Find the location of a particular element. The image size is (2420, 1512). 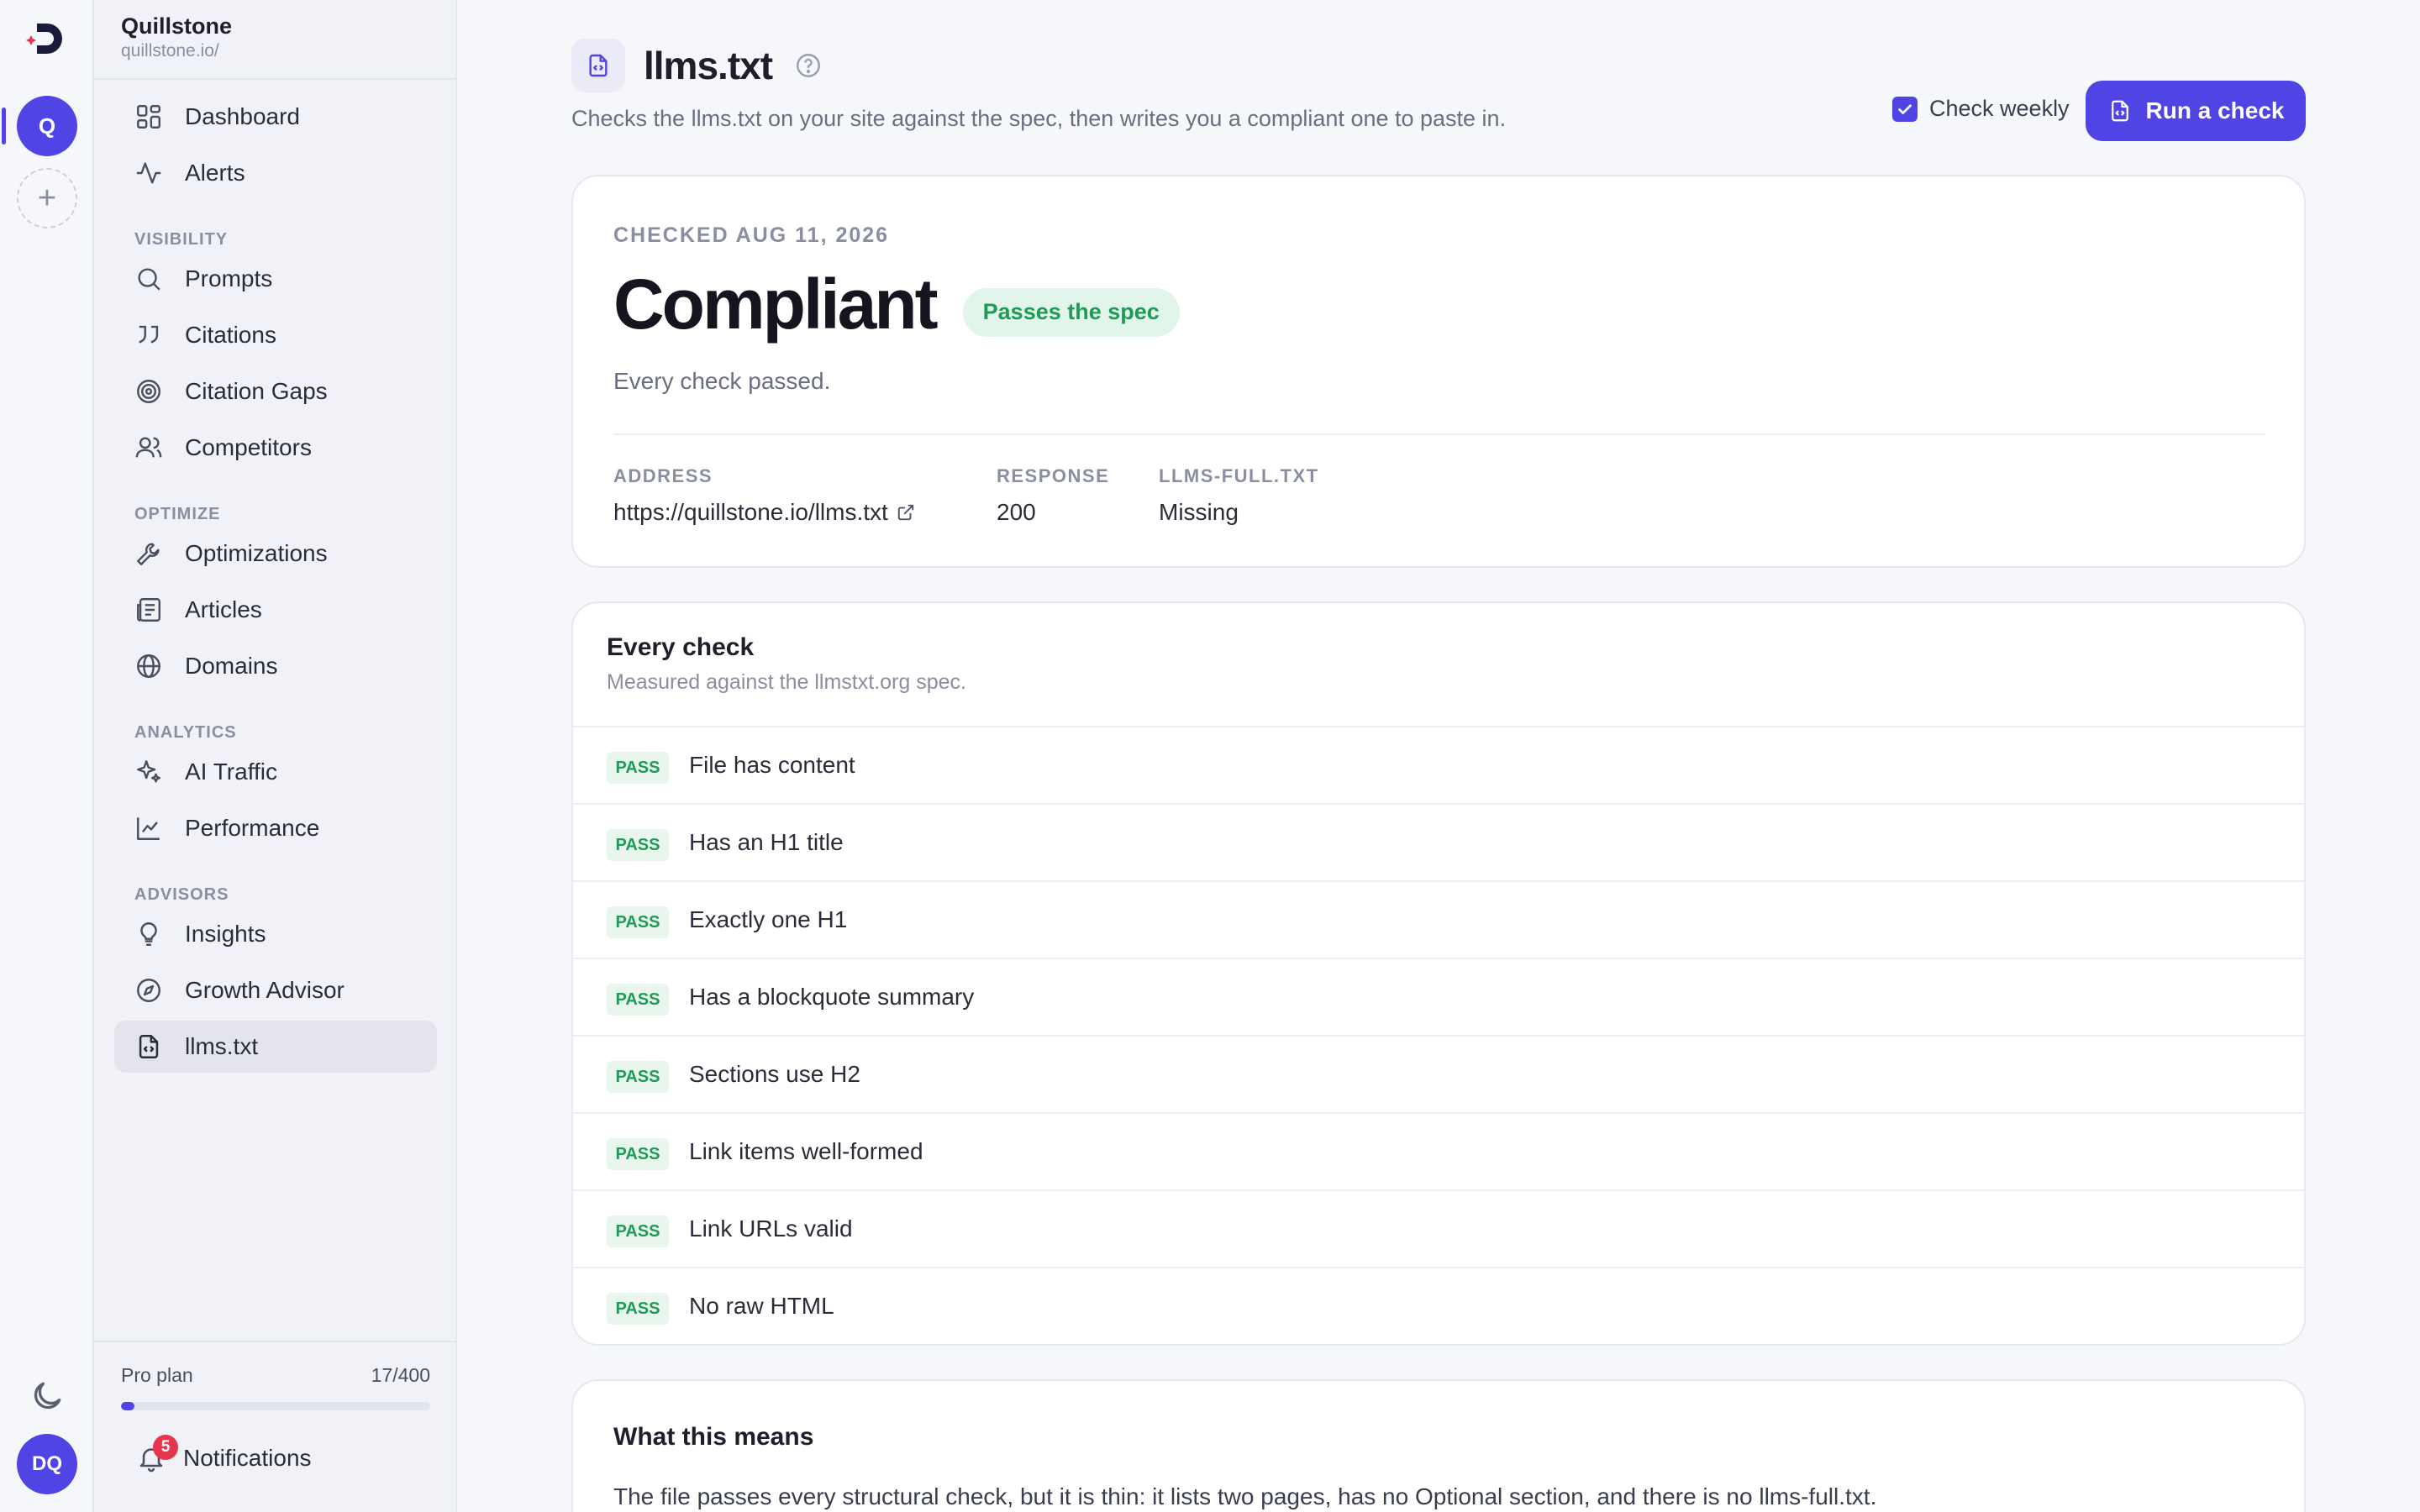

sidebar-item-llms-txt: llms.txt is located at coordinates (276, 1047).